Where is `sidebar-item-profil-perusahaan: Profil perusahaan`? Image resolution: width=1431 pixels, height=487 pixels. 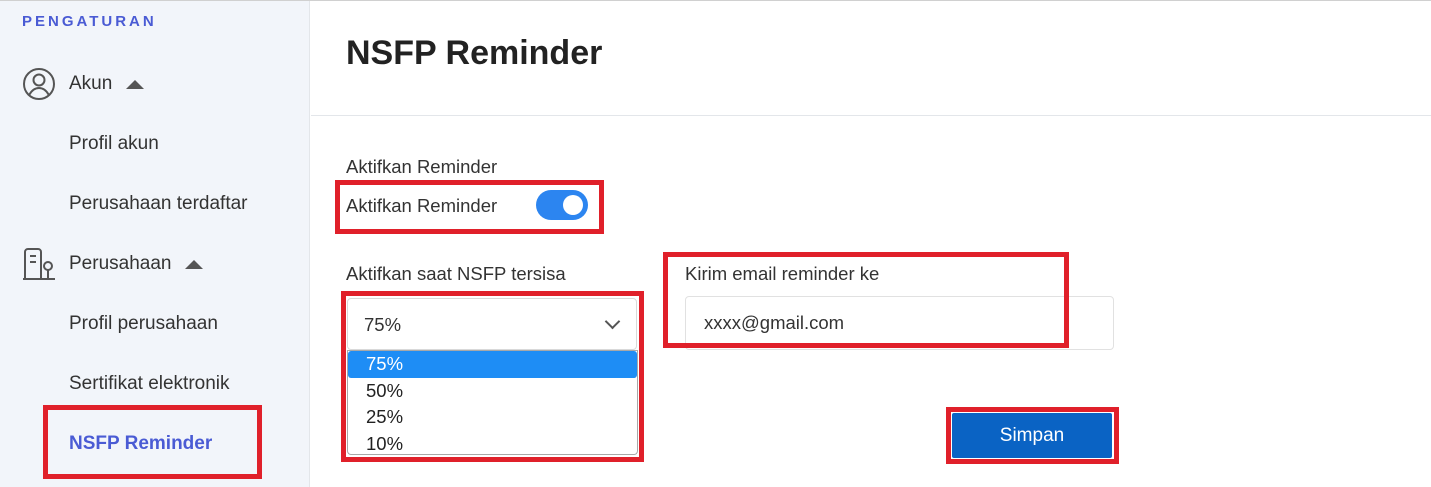 sidebar-item-profil-perusahaan: Profil perusahaan is located at coordinates (143, 324).